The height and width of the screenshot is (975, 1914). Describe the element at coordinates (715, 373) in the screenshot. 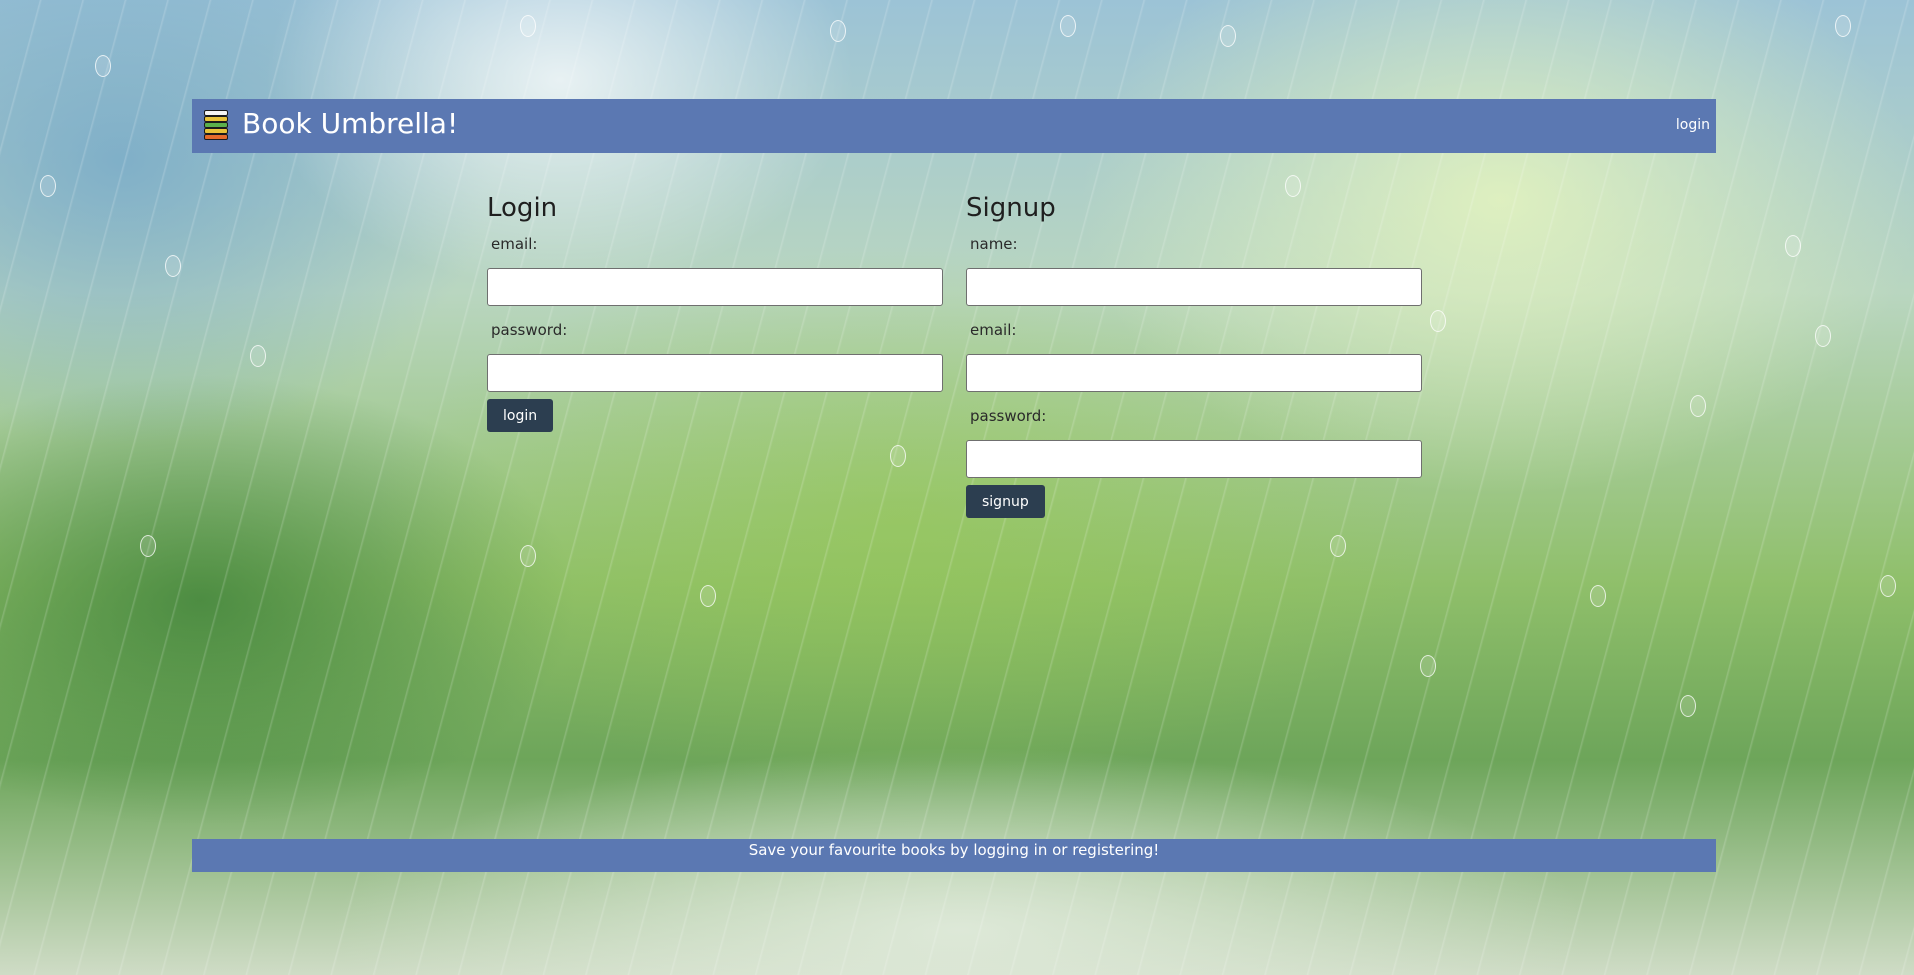

I see `login-password-input` at that location.